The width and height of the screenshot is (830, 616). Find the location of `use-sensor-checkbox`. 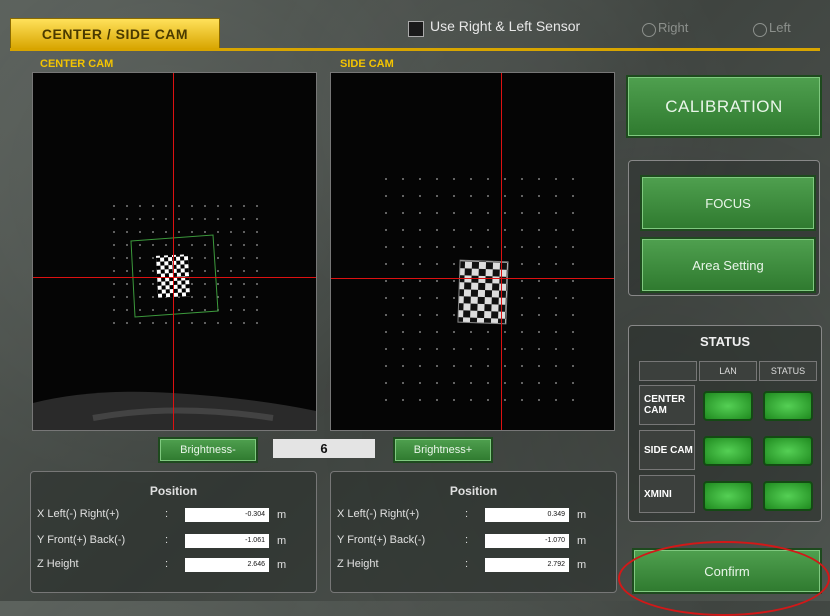

use-sensor-checkbox is located at coordinates (416, 29).